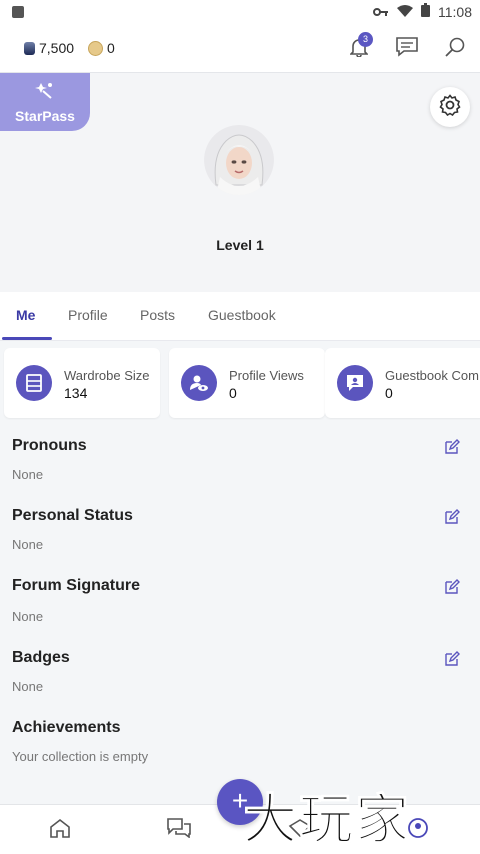 Image resolution: width=480 pixels, height=854 pixels. I want to click on section-title: Forum Signature, so click(76, 585).